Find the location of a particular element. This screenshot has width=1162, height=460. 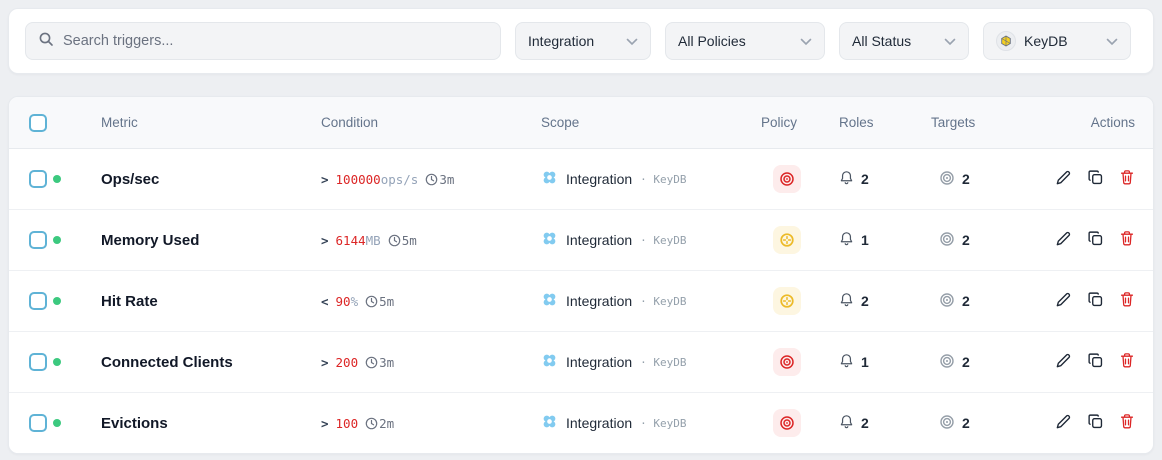

condition-unit: ops/s is located at coordinates (399, 179).